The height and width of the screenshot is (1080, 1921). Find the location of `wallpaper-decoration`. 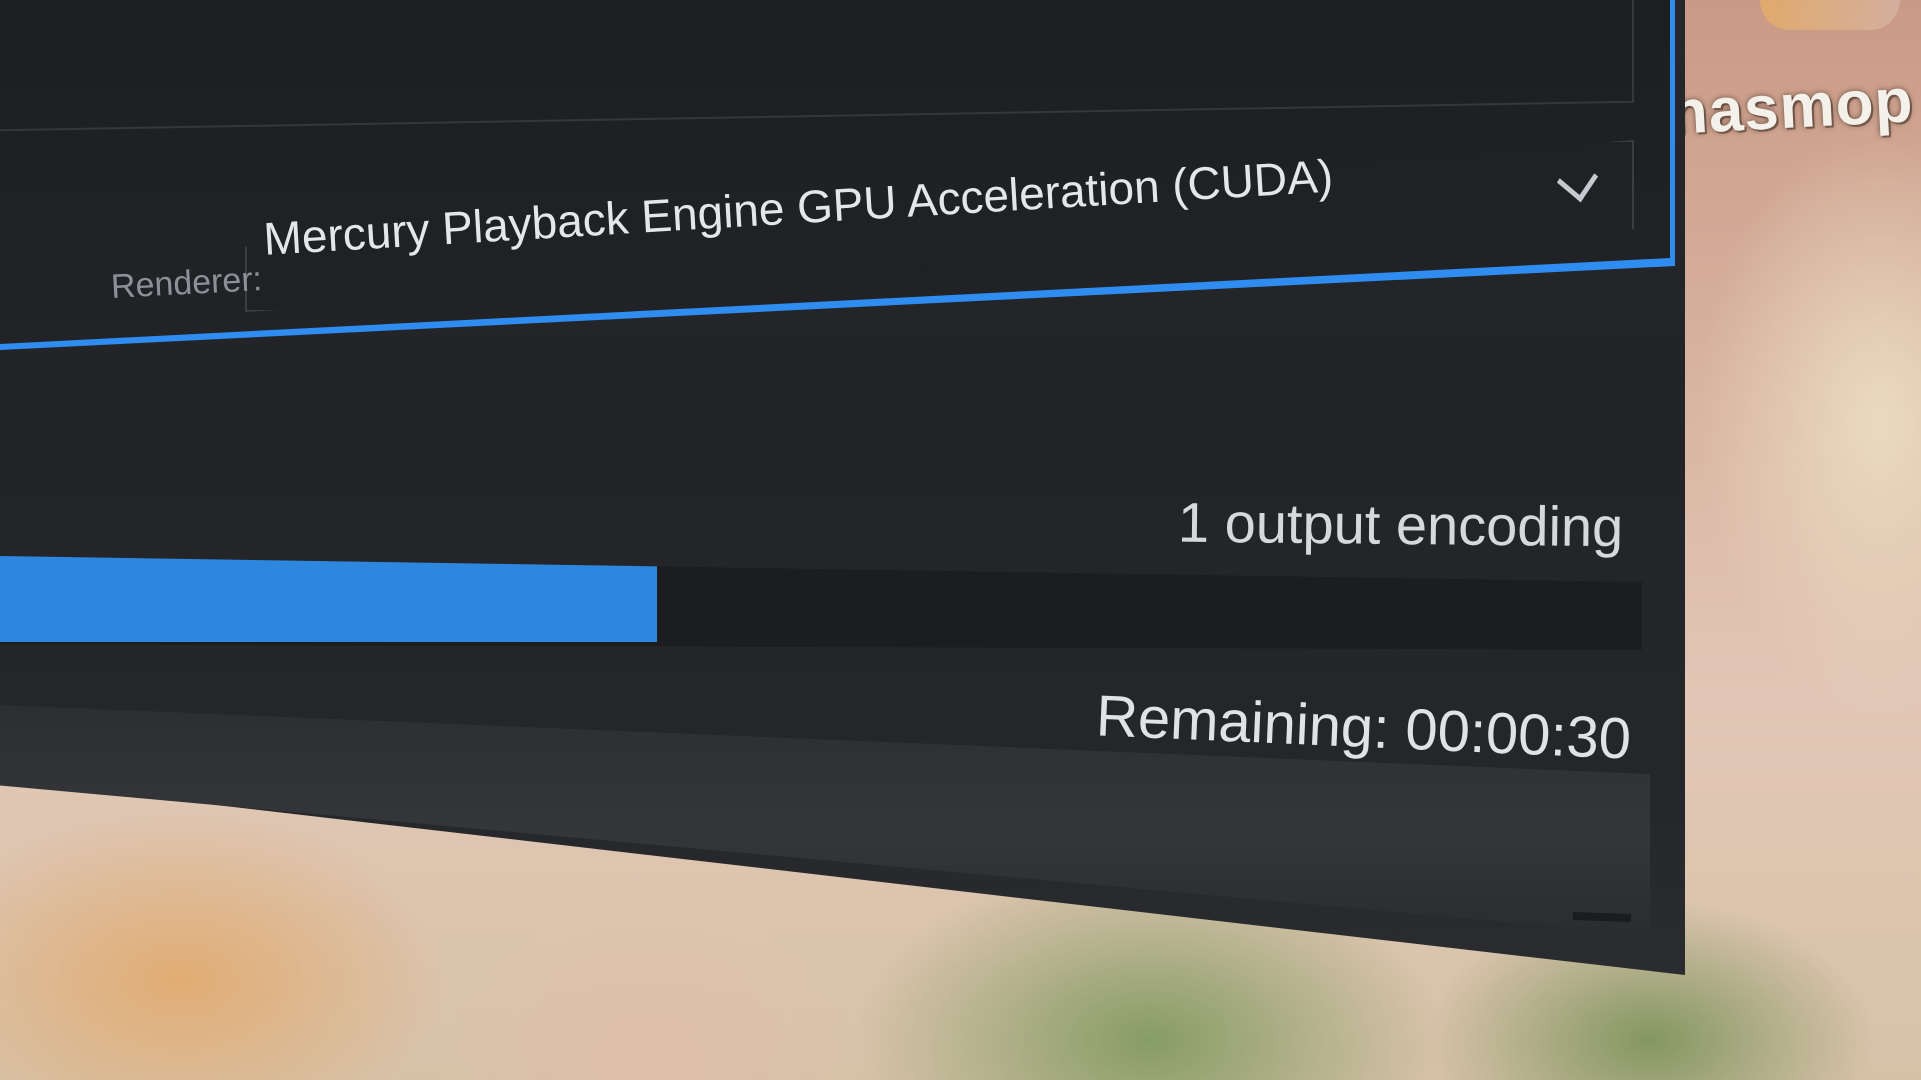

wallpaper-decoration is located at coordinates (1830, 15).